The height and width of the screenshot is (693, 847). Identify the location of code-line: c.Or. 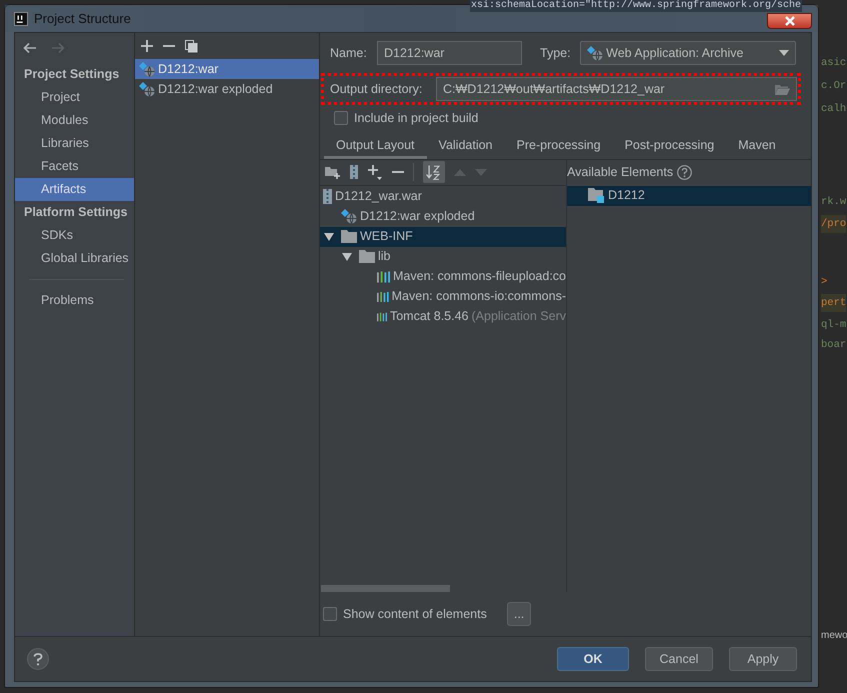
(833, 86).